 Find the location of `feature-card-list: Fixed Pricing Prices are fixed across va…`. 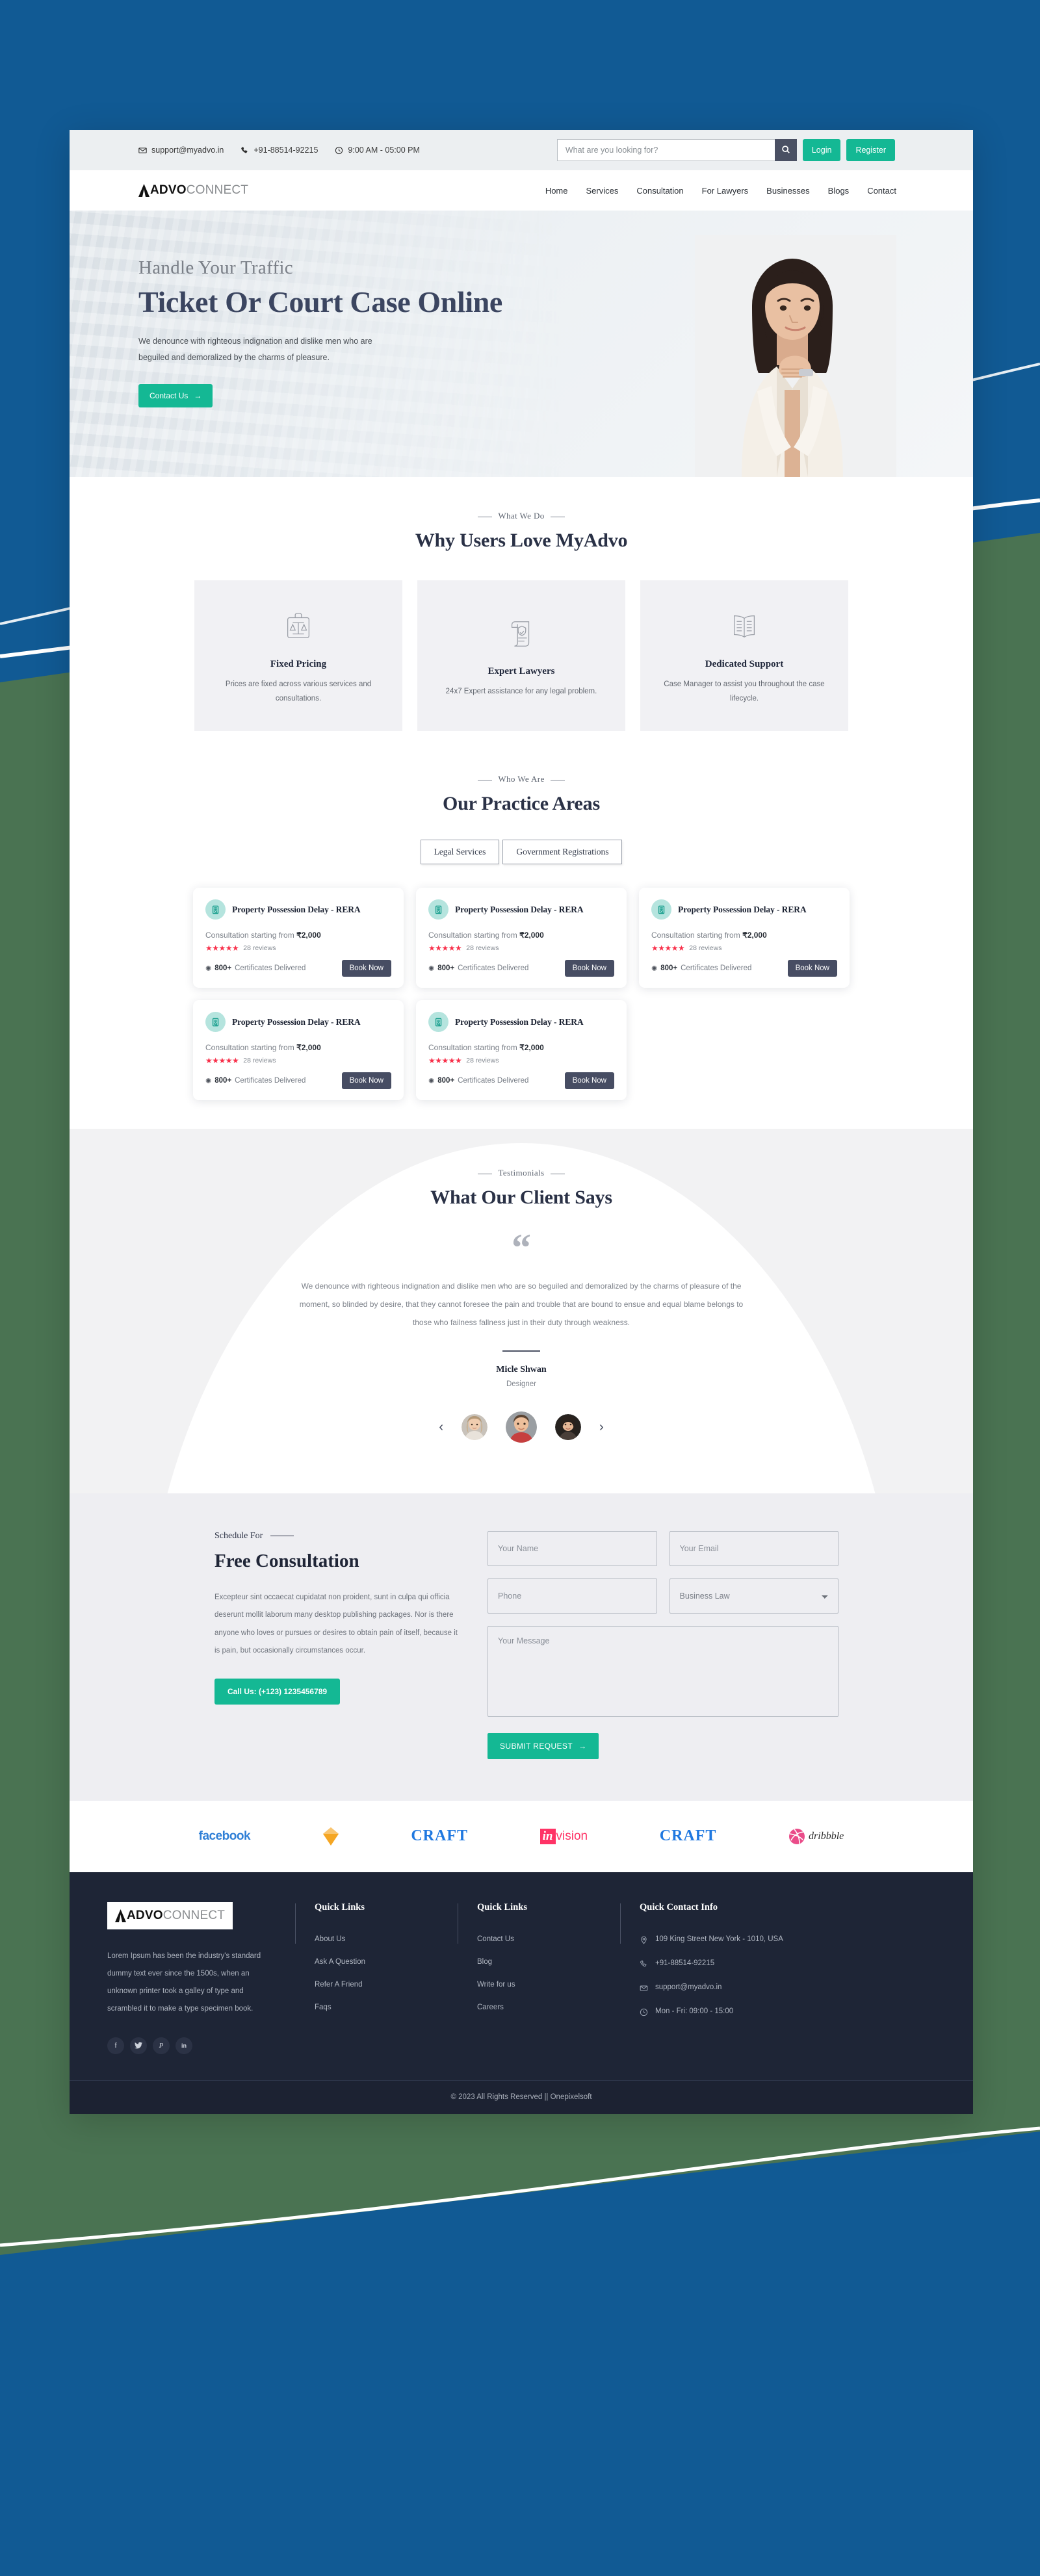

feature-card-list: Fixed Pricing Prices are fixed across va… is located at coordinates (522, 655).